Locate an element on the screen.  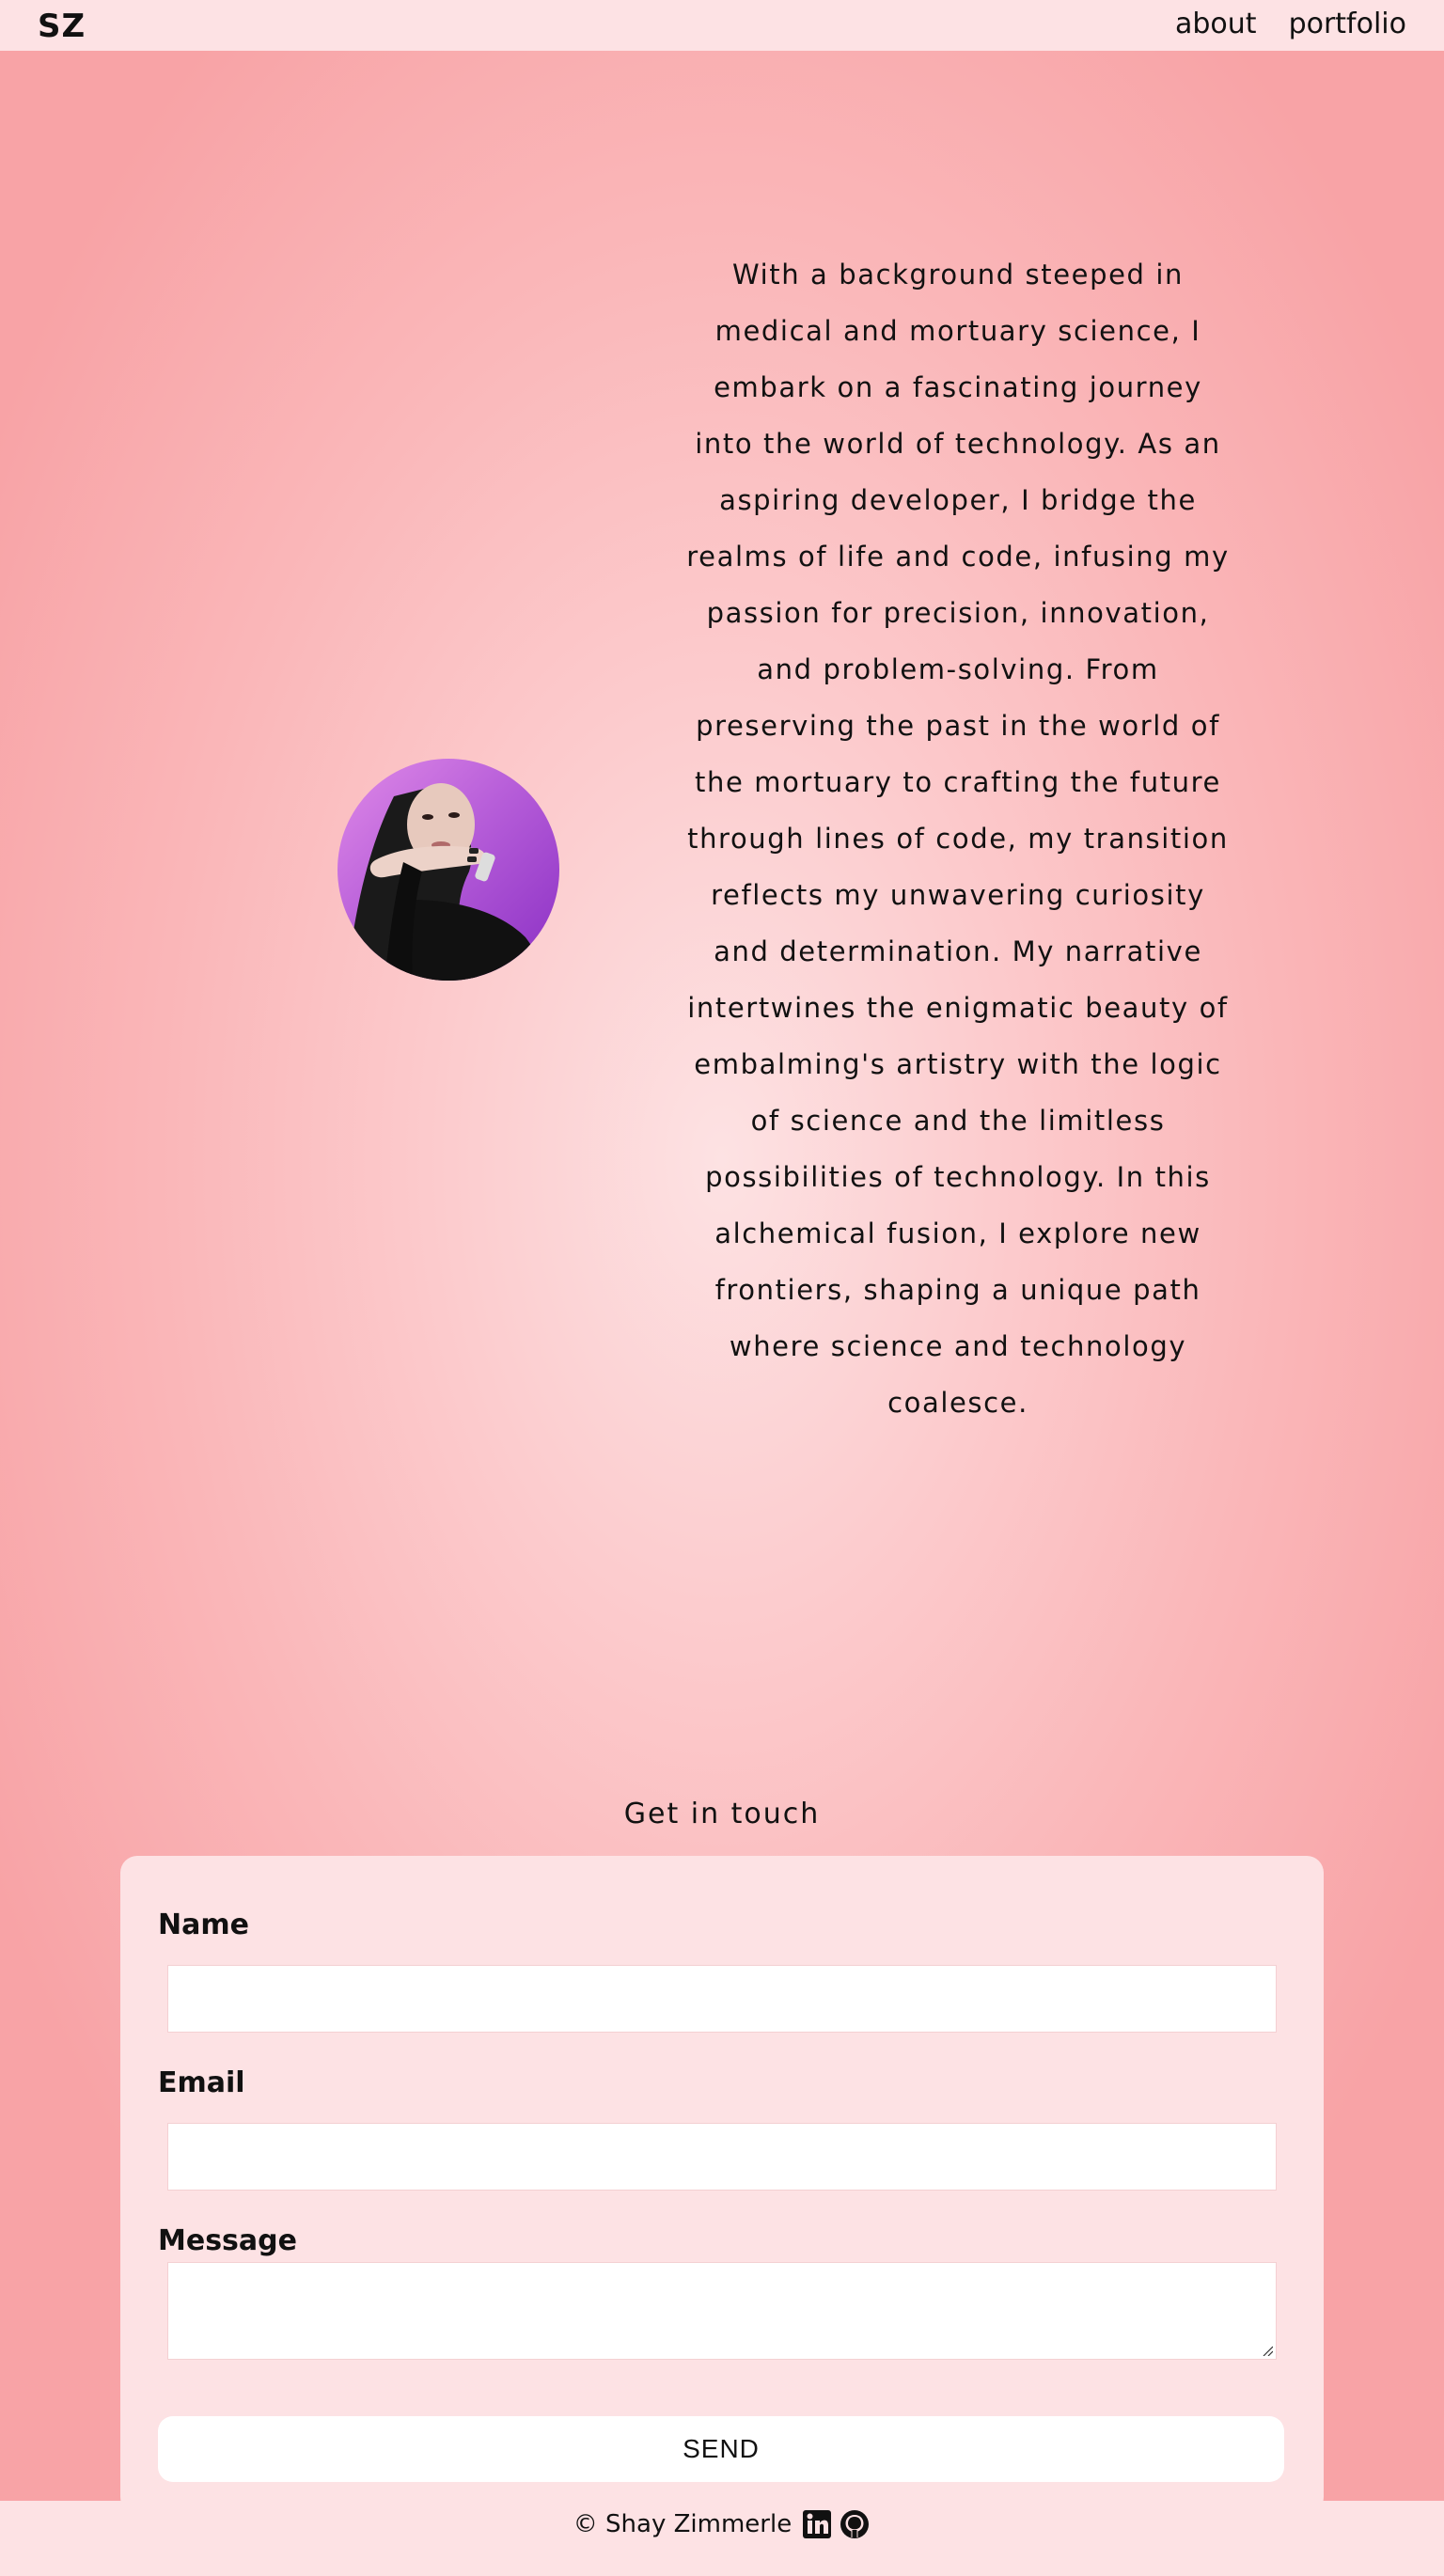
linkedin-icon is located at coordinates (817, 2524).